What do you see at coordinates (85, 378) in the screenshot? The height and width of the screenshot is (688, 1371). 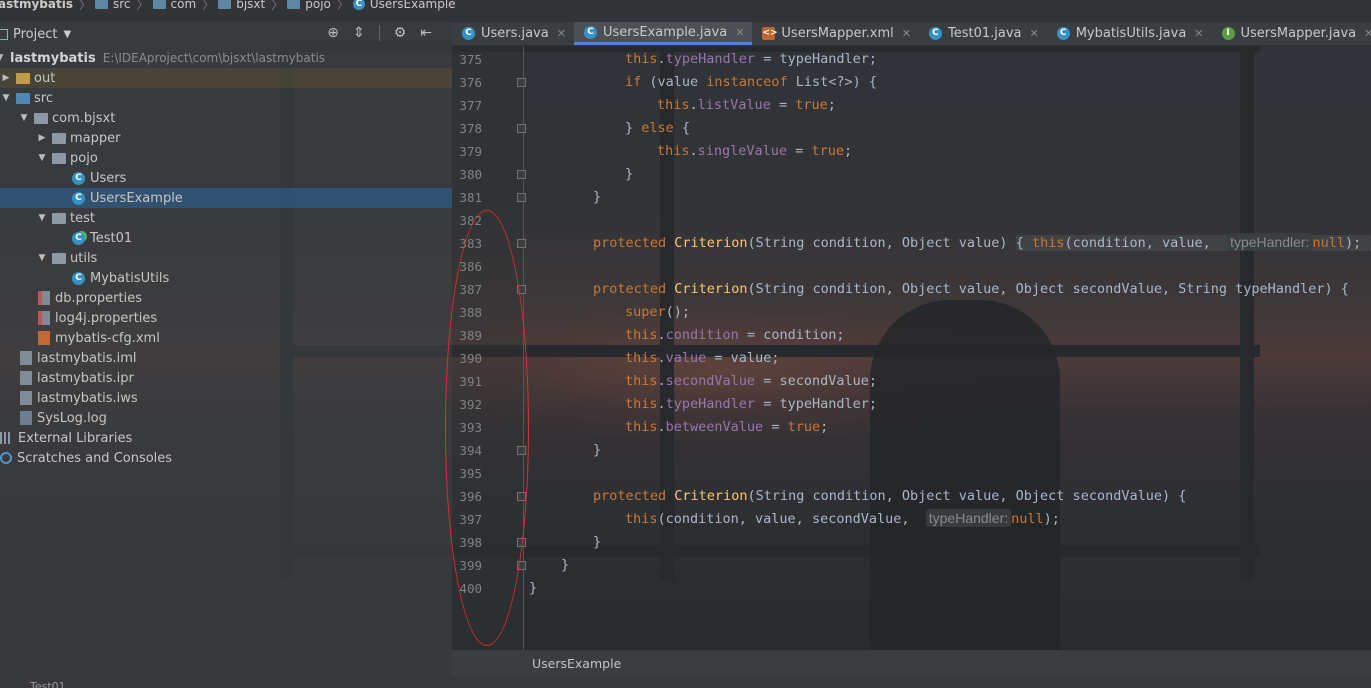 I see `tree-item-label: lastmybatis.ipr` at bounding box center [85, 378].